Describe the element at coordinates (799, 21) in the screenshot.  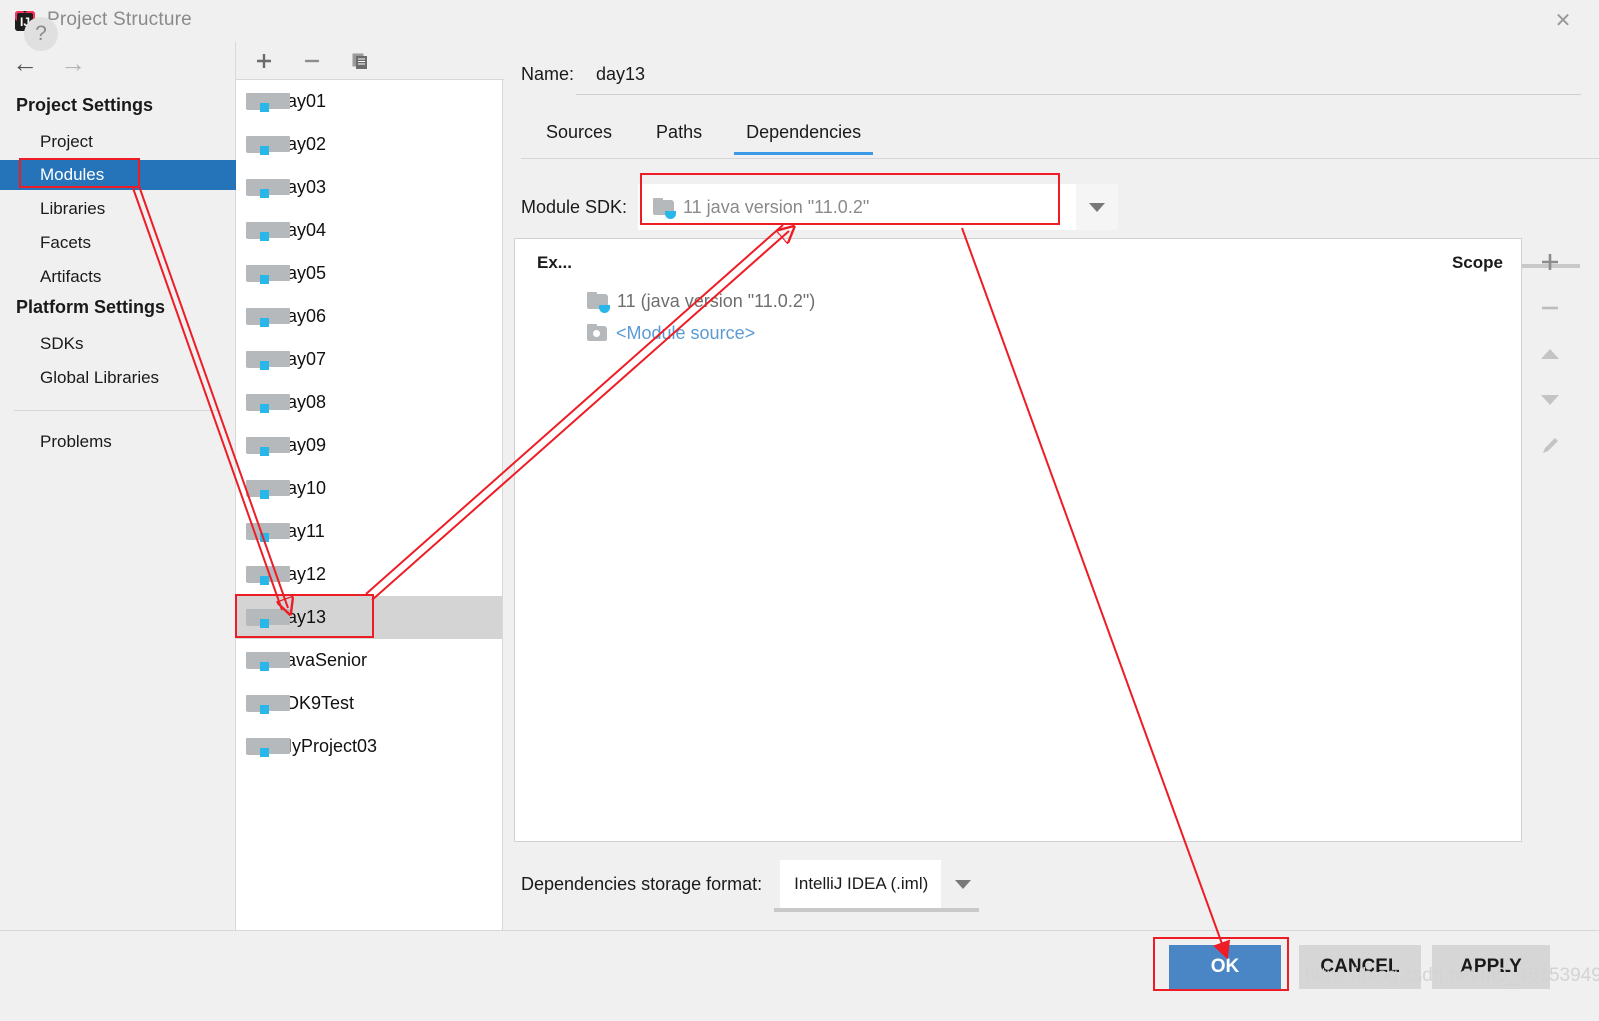
I see `title-bar: IJ Project Structure ✕` at that location.